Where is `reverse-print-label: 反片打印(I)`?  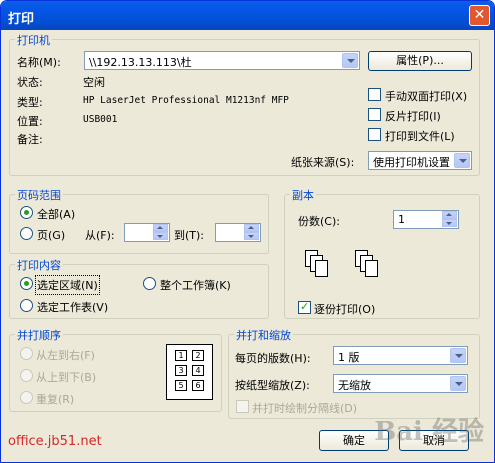 reverse-print-label: 反片打印(I) is located at coordinates (413, 116).